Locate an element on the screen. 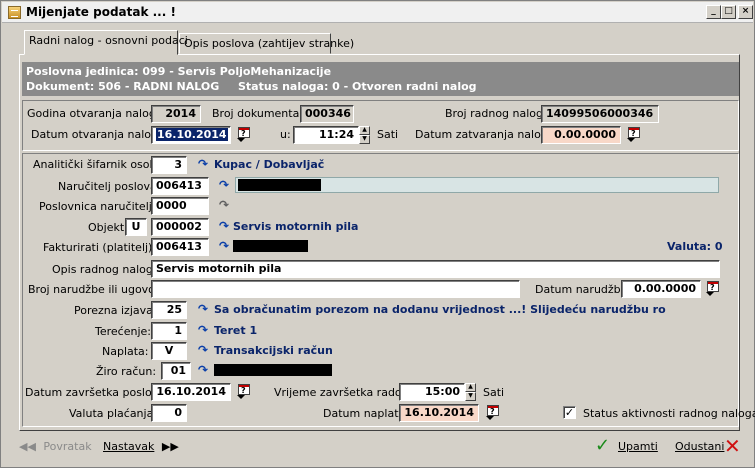  objekt-label: Objekt: is located at coordinates (108, 227).